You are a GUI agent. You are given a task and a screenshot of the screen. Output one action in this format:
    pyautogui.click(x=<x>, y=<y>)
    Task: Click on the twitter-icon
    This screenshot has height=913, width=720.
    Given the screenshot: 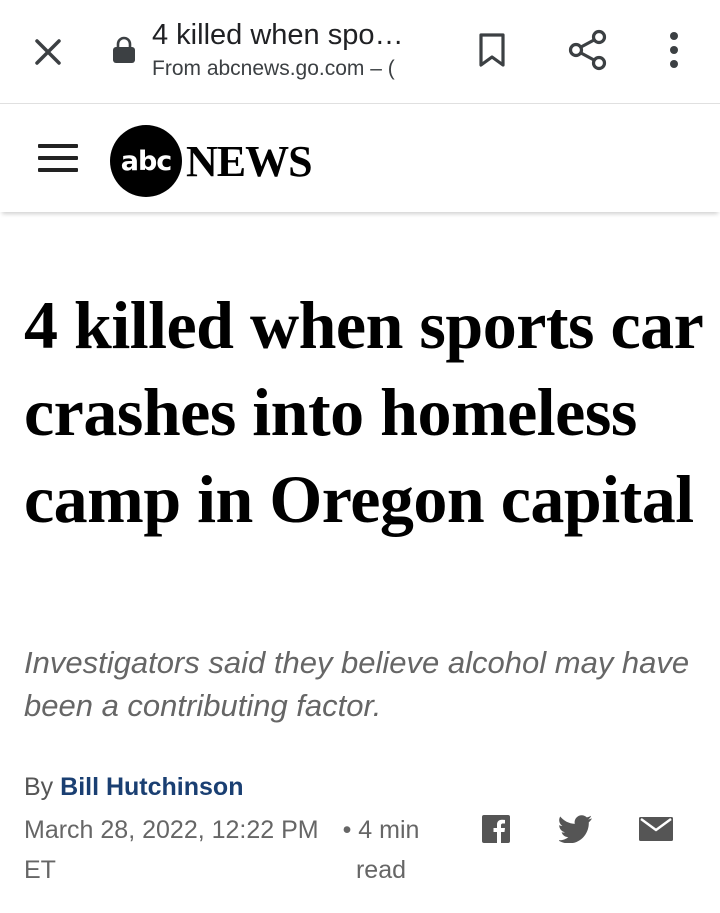 What is the action you would take?
    pyautogui.click(x=576, y=829)
    